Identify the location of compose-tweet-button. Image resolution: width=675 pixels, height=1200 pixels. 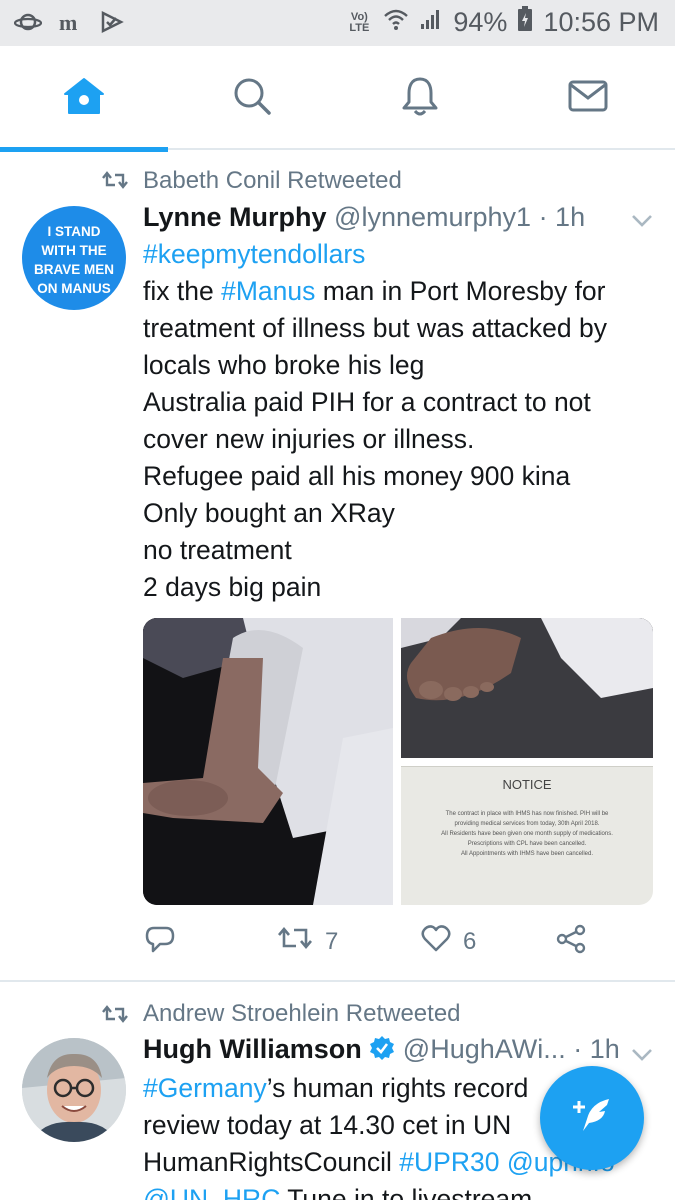
(592, 1118).